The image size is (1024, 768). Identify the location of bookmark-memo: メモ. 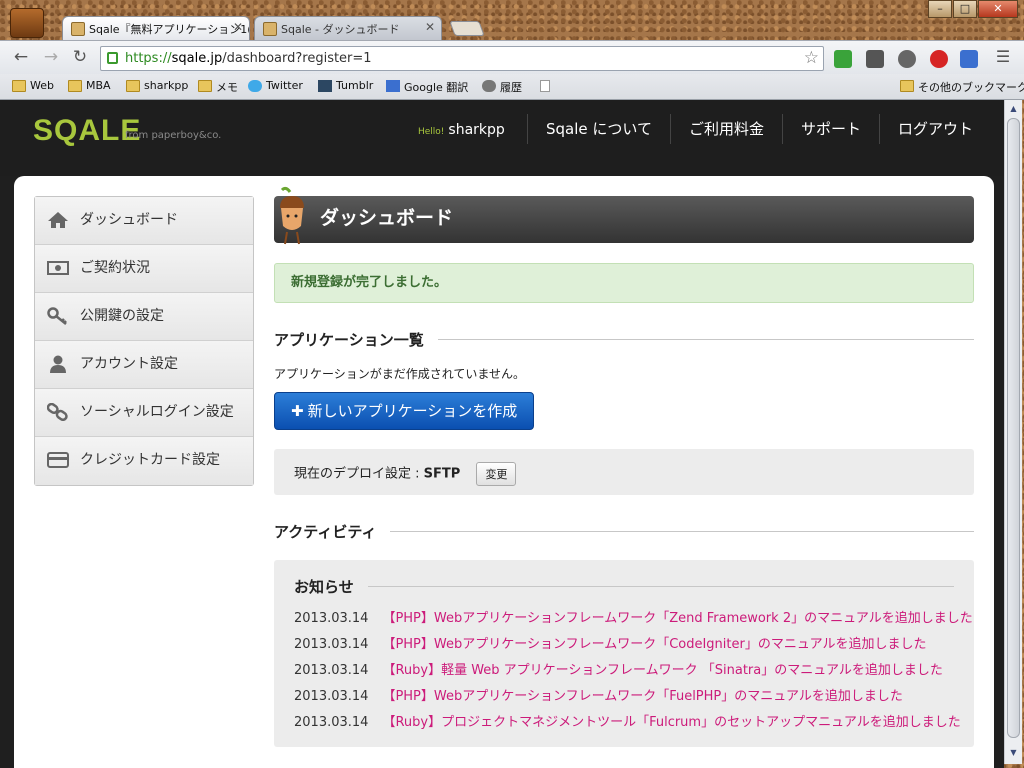
(218, 87).